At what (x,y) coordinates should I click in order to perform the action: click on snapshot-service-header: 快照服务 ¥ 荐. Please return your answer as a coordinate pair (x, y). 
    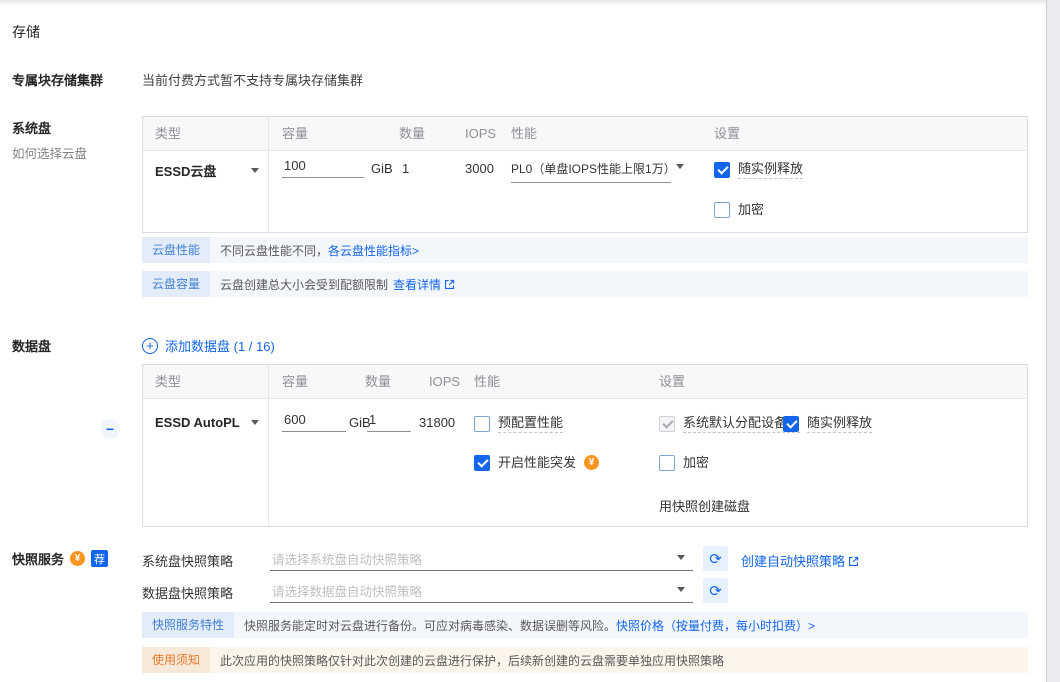
    Looking at the image, I should click on (60, 558).